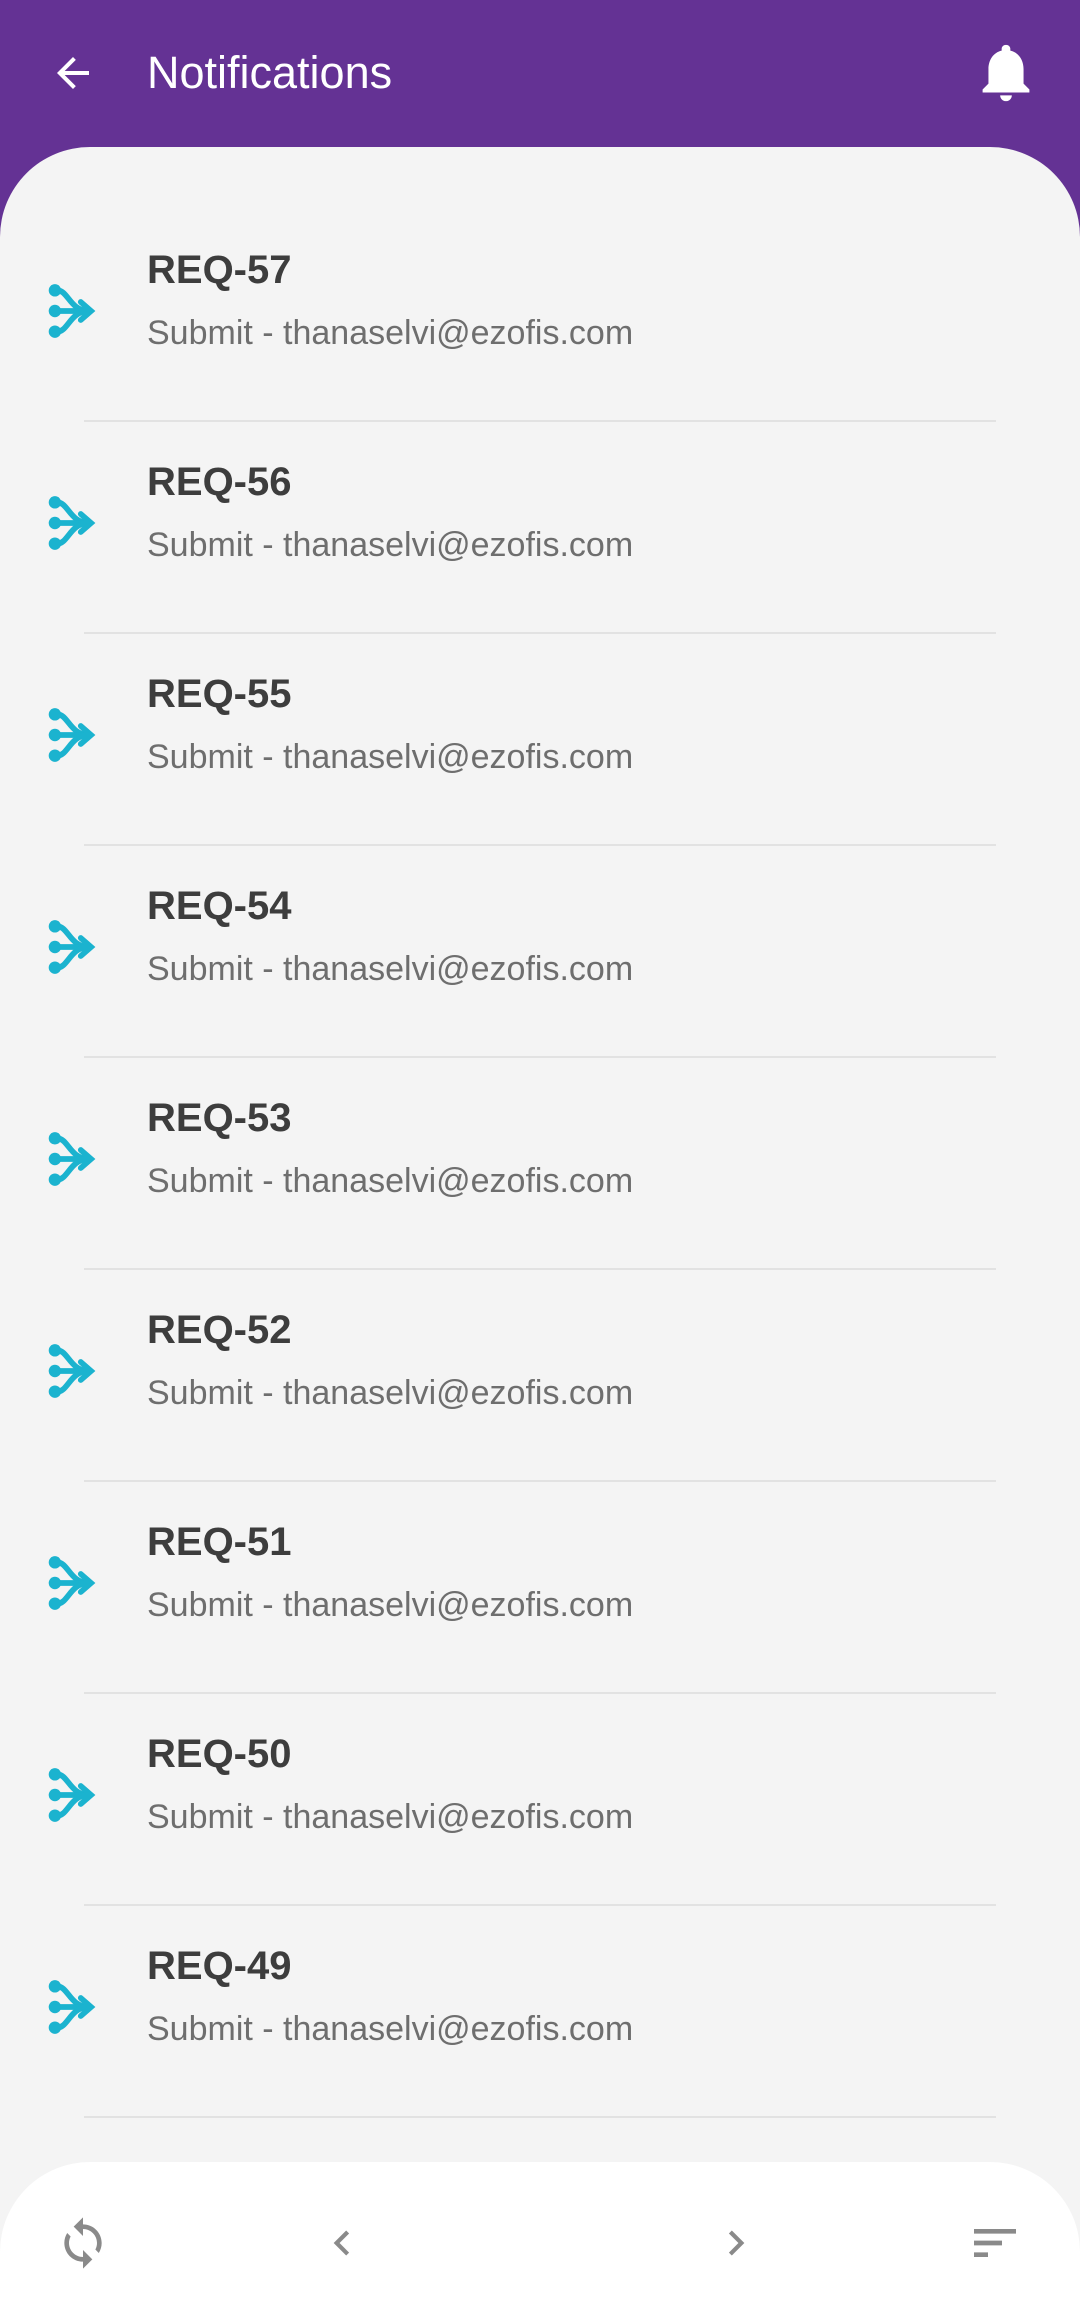  I want to click on notification-title: REQ-50, so click(219, 1754).